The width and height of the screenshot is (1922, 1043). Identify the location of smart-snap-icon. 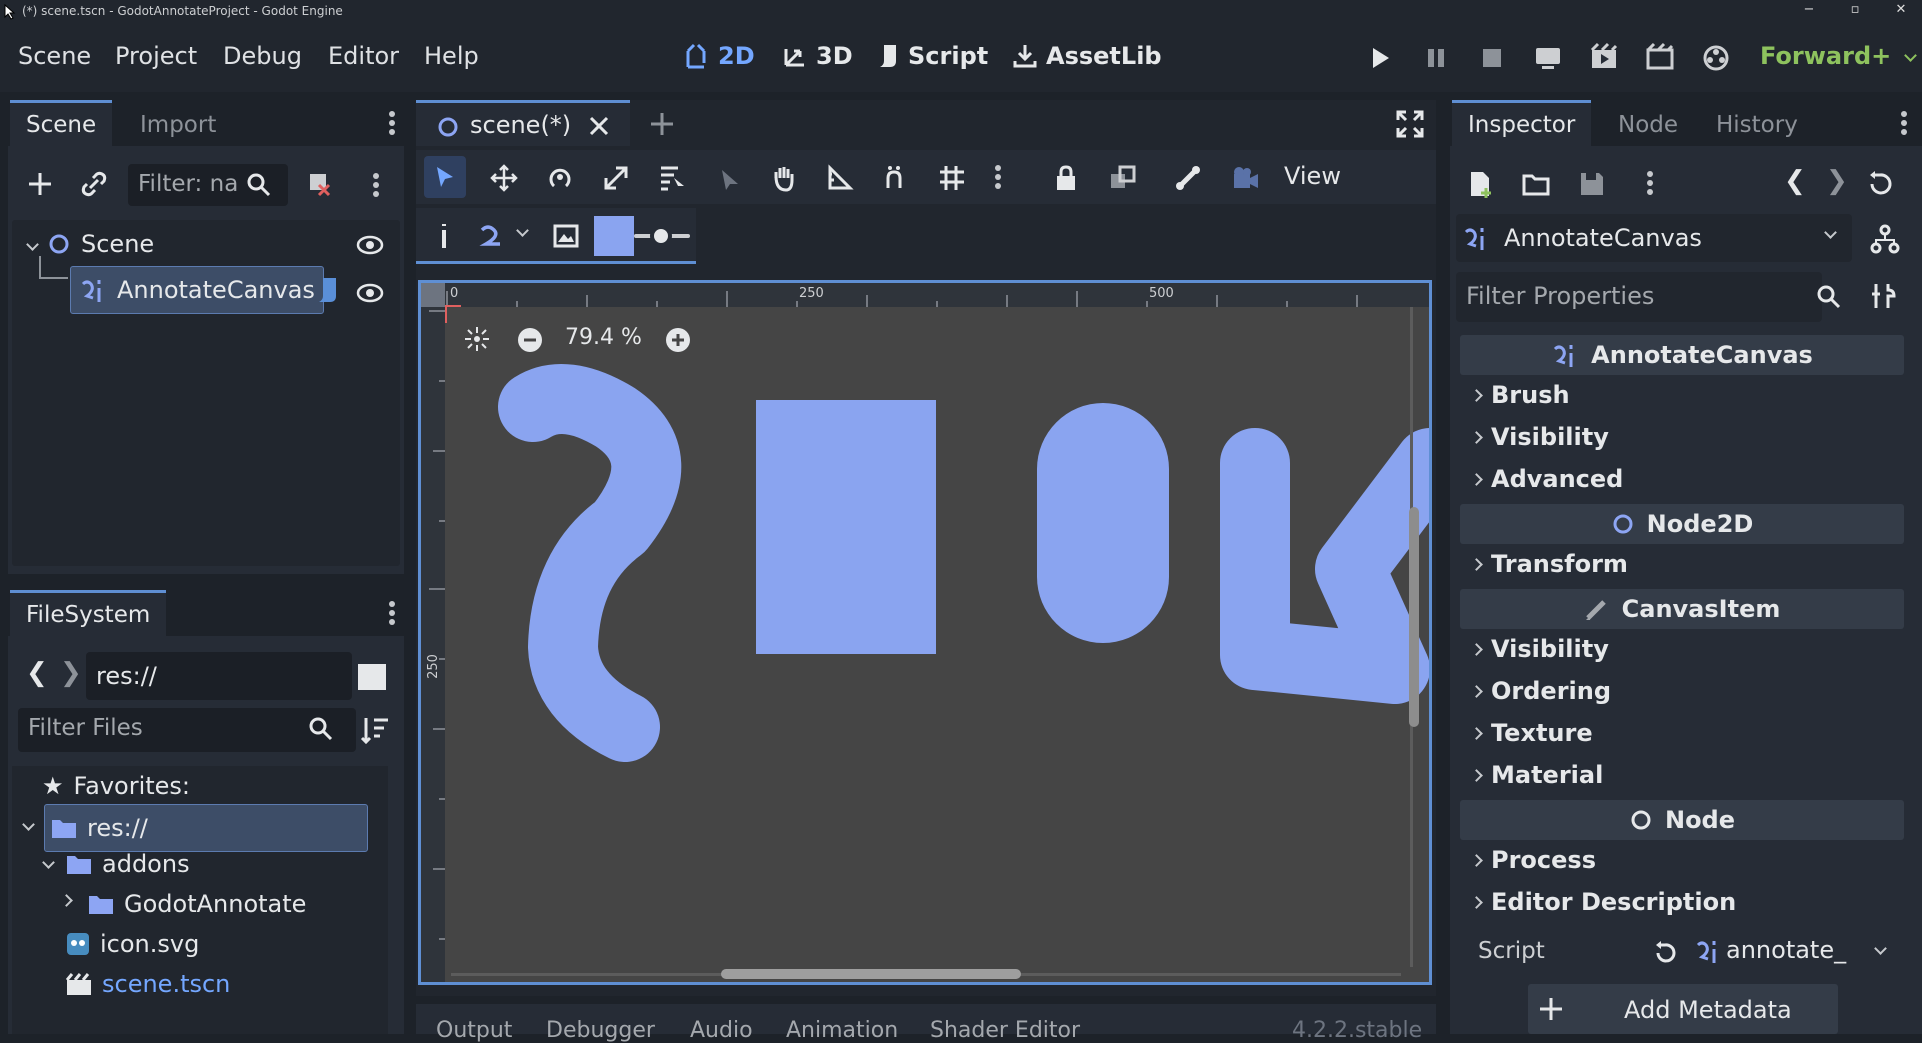
(896, 178).